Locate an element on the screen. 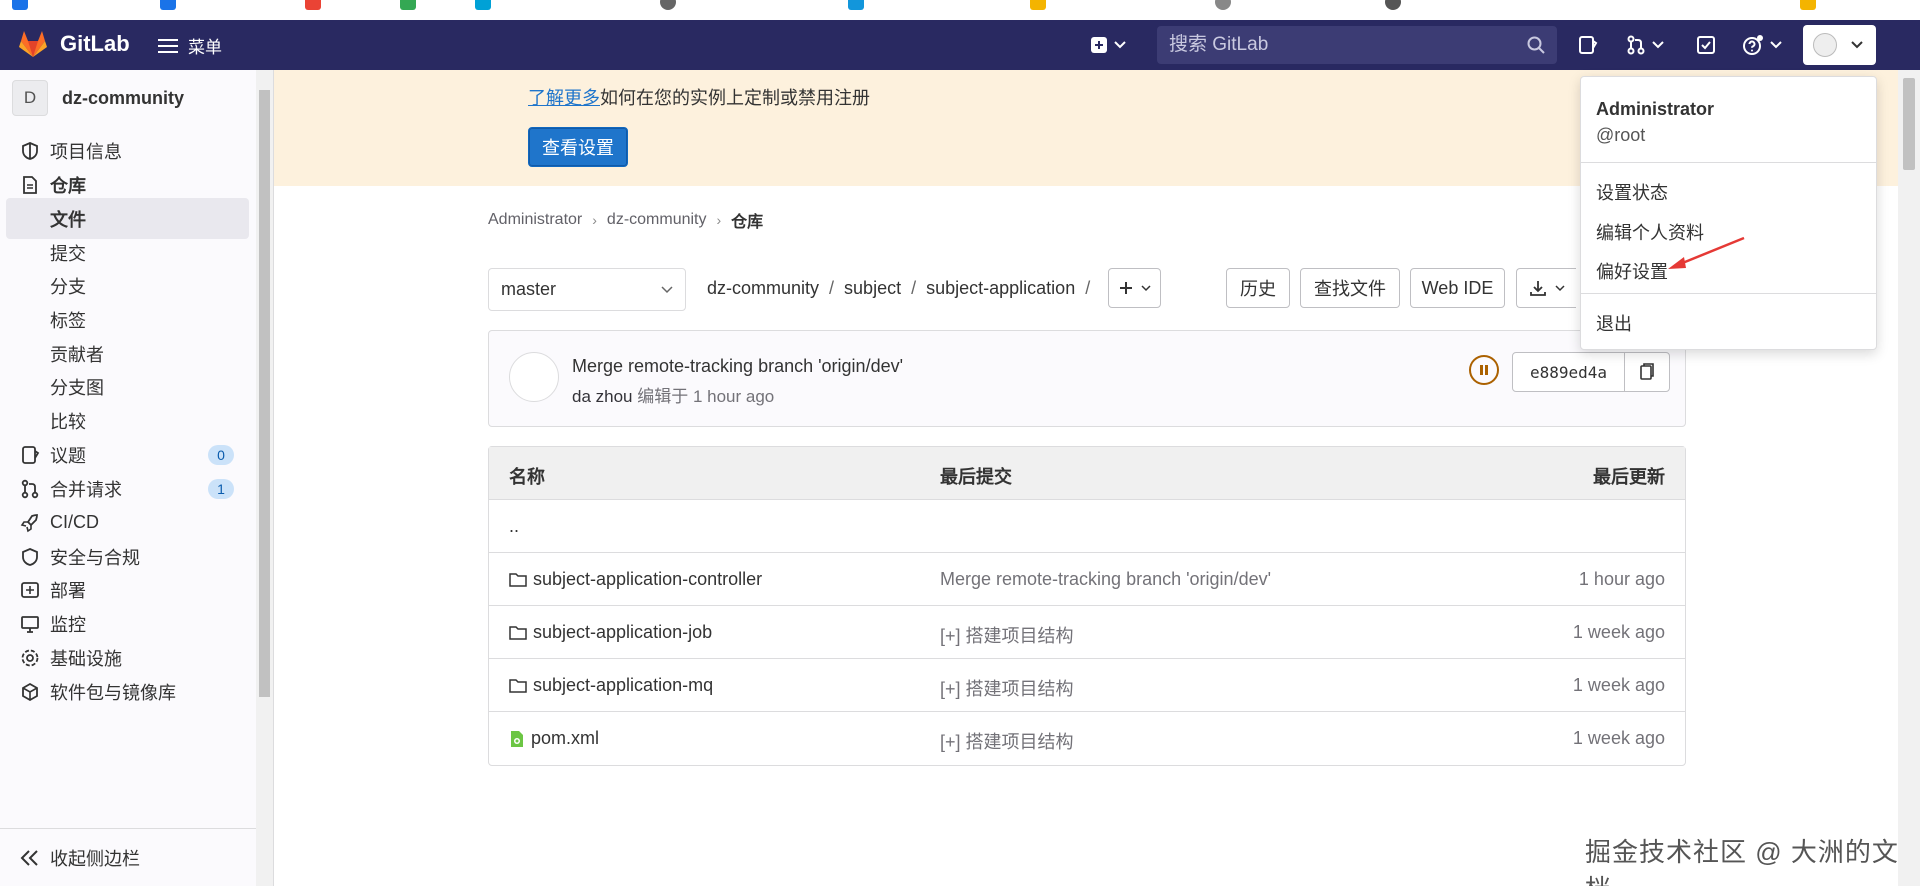 This screenshot has width=1920, height=886. preferences-item: 偏好设置 is located at coordinates (1632, 271).